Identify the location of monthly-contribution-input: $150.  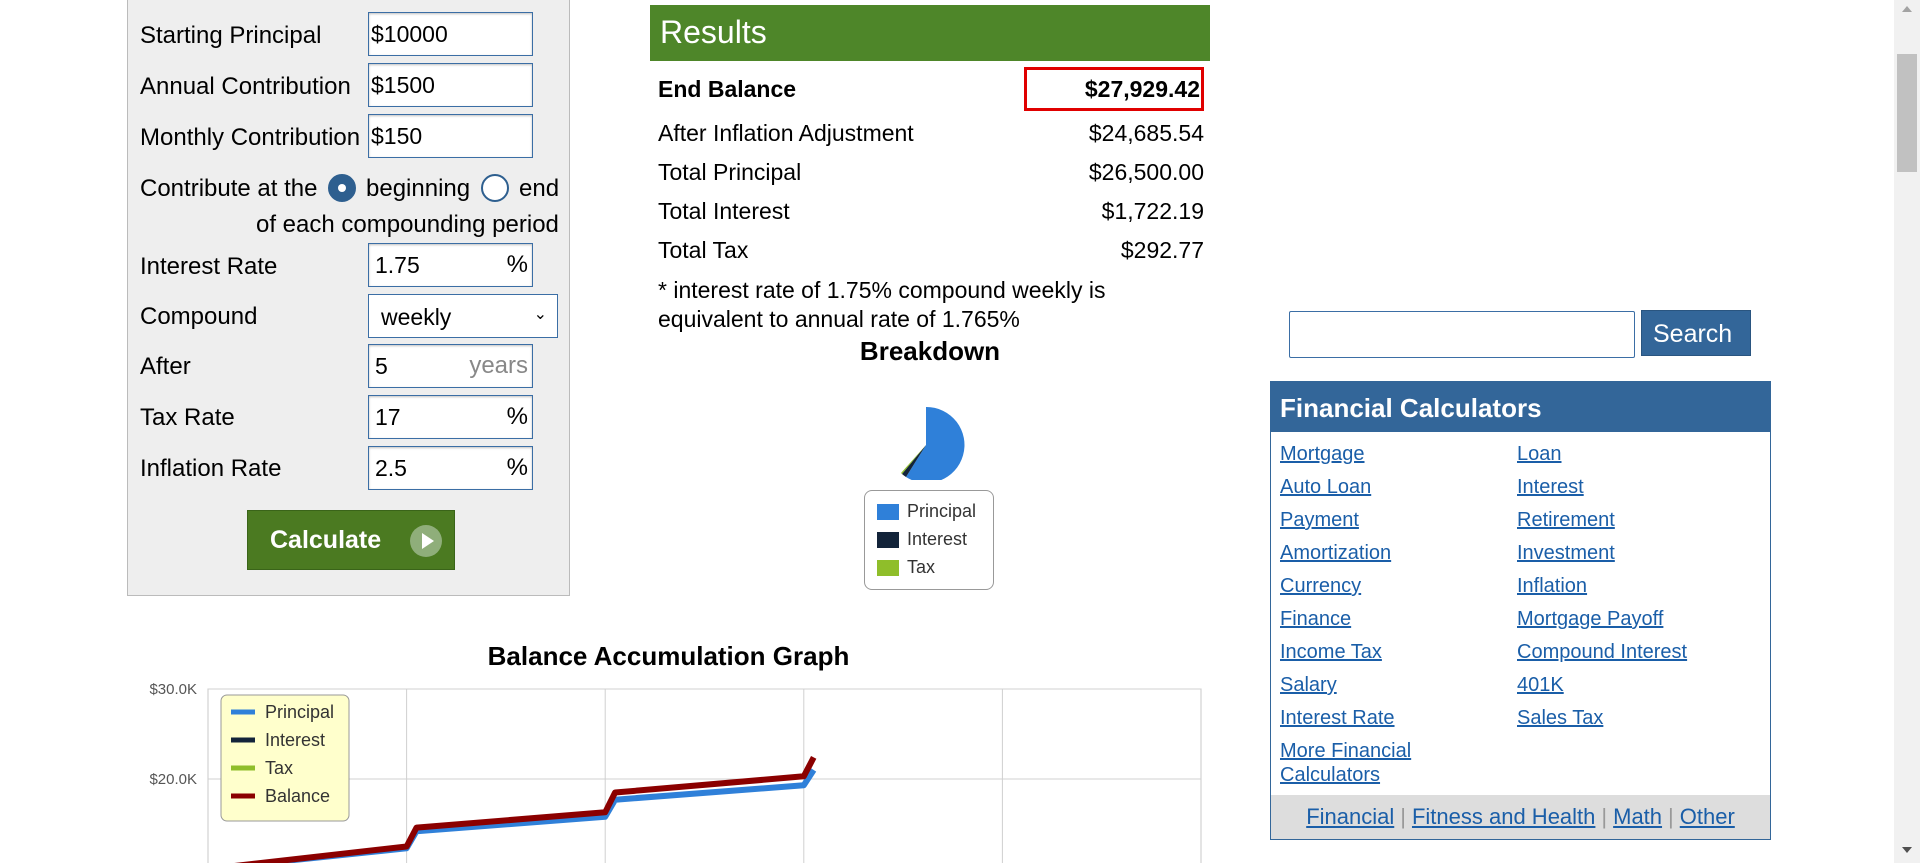
(450, 136).